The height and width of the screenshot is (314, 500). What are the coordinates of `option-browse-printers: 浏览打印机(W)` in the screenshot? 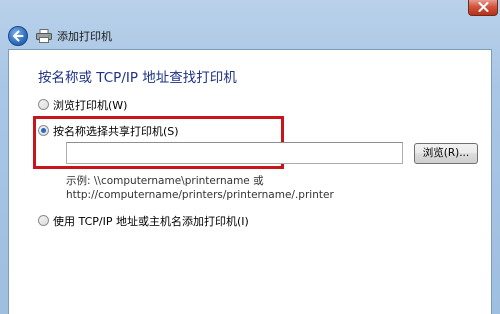 It's located at (82, 105).